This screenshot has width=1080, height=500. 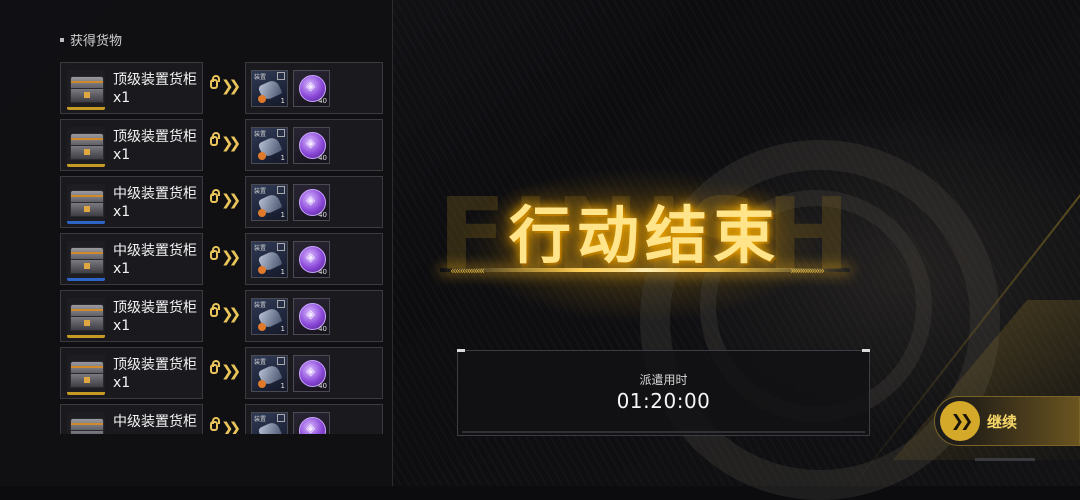 What do you see at coordinates (311, 423) in the screenshot?
I see `currency-item` at bounding box center [311, 423].